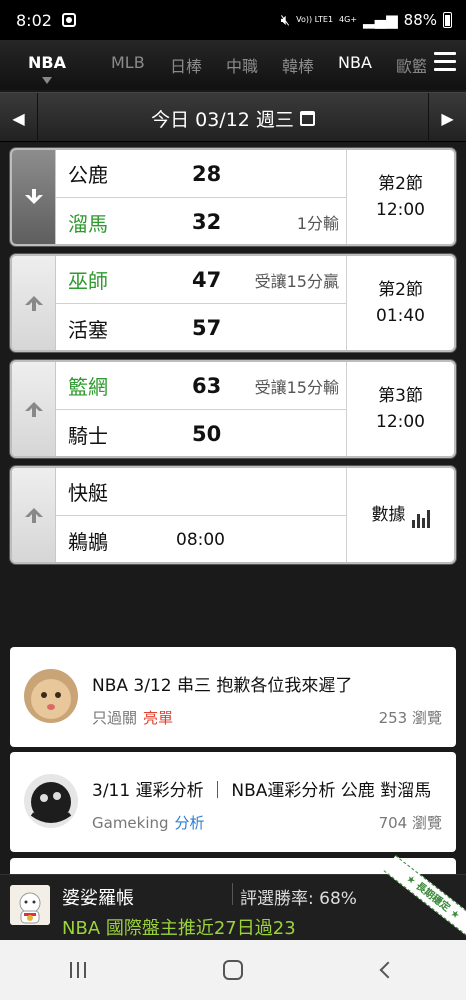 This screenshot has width=466, height=1000. I want to click on team-row-away: 活塞 57, so click(201, 327).